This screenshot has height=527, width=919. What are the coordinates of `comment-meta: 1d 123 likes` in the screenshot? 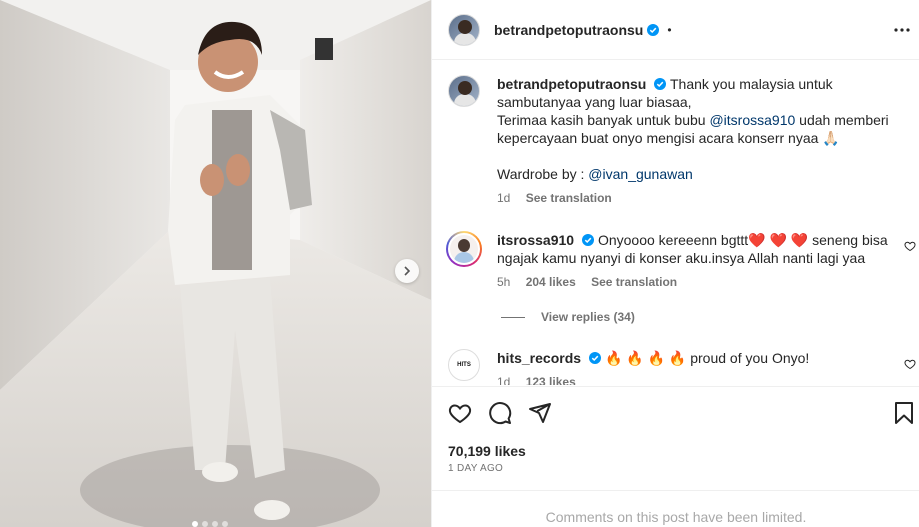 It's located at (702, 380).